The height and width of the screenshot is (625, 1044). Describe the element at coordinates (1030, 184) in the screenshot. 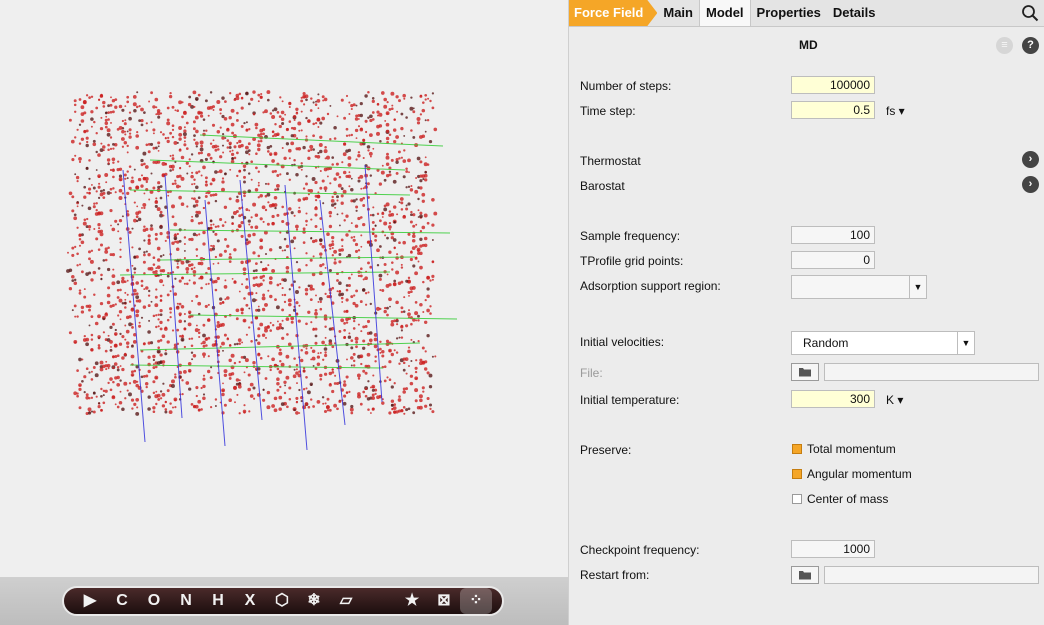

I see `barostat-chevron-right-icon: ›` at that location.